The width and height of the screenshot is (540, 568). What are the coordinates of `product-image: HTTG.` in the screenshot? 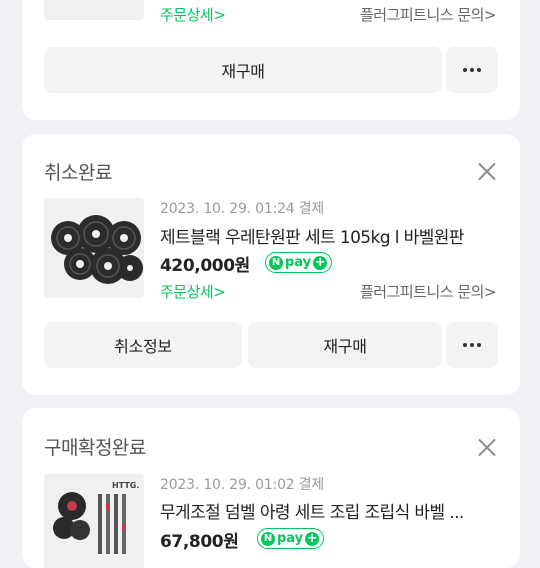 It's located at (94, 521).